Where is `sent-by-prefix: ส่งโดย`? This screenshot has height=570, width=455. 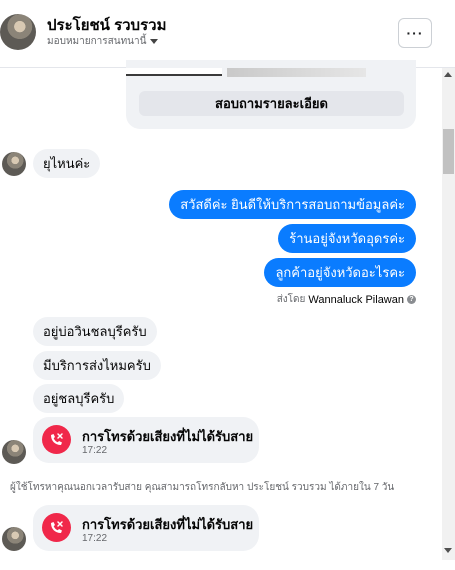
sent-by-prefix: ส่งโดย is located at coordinates (291, 299).